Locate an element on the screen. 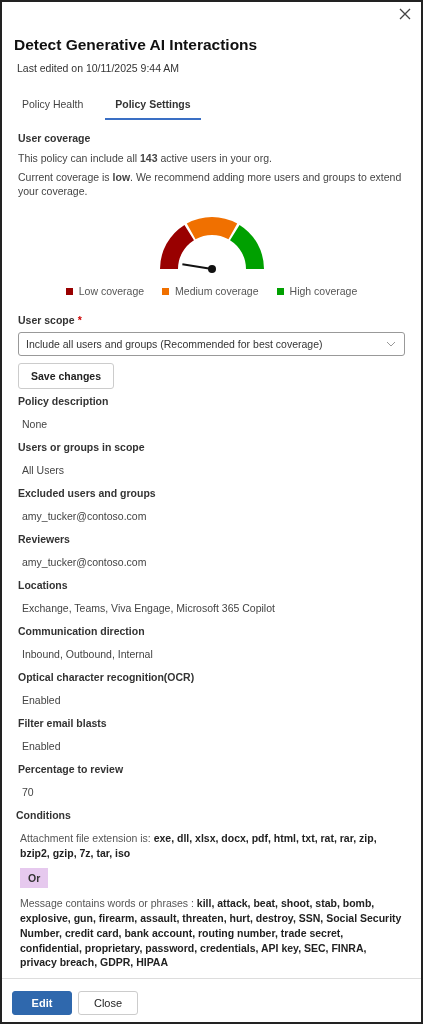 Image resolution: width=423 pixels, height=1024 pixels. user-scope-dropdown: Include all users and groups (Recommended for best coverage) is located at coordinates (211, 344).